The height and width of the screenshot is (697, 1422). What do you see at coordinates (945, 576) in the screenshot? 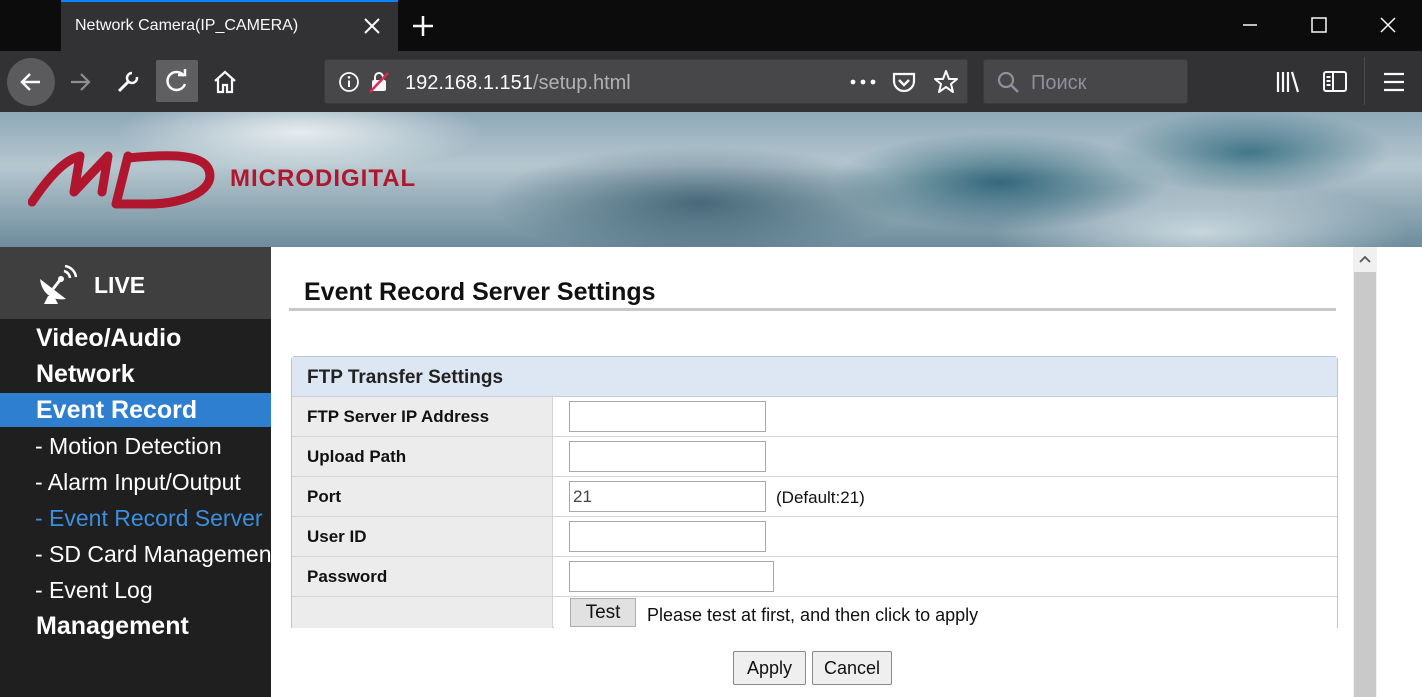
I see `password-value-cell` at bounding box center [945, 576].